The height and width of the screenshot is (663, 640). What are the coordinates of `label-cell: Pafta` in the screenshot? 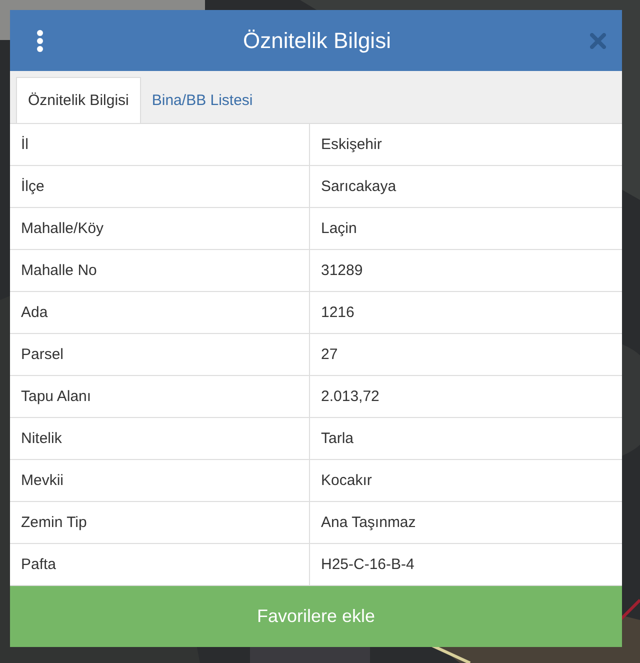 It's located at (160, 564).